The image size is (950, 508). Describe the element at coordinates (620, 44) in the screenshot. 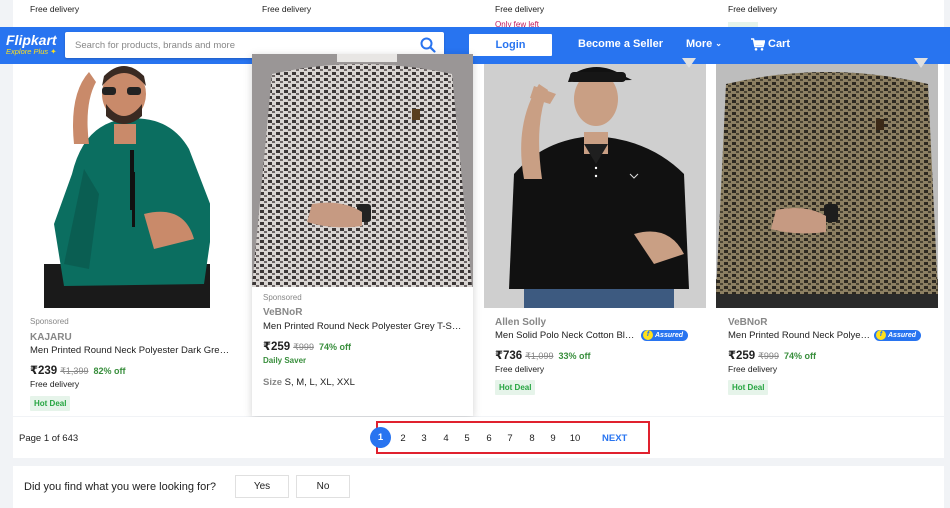

I see `become-seller-link: Become a Seller` at that location.